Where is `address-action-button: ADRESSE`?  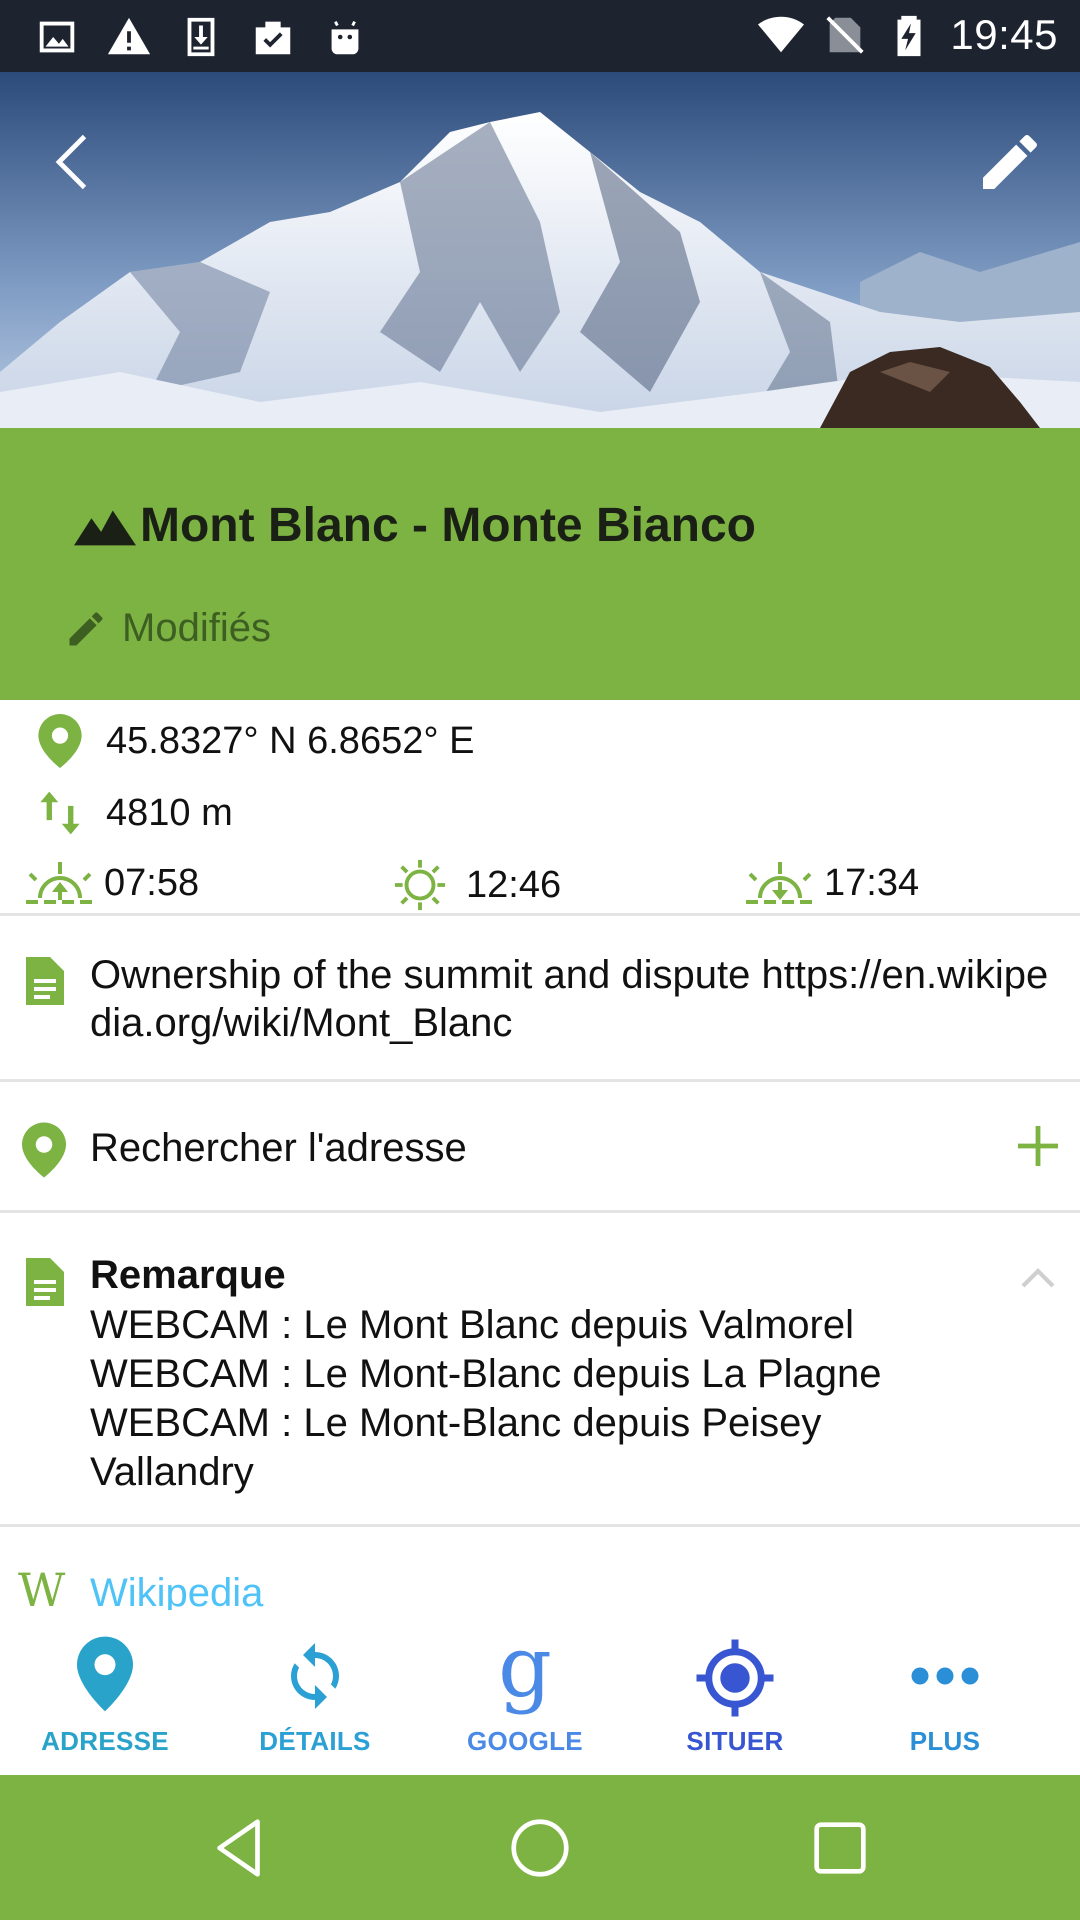 address-action-button: ADRESSE is located at coordinates (105, 1692).